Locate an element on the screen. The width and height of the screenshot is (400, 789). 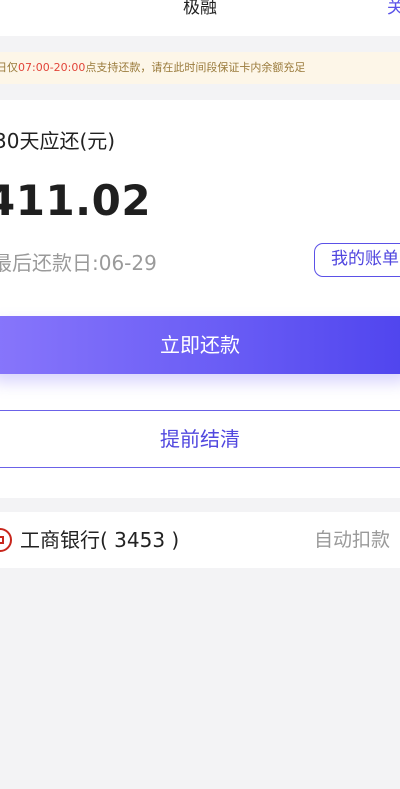
nav-right-button: 关 is located at coordinates (393, 10).